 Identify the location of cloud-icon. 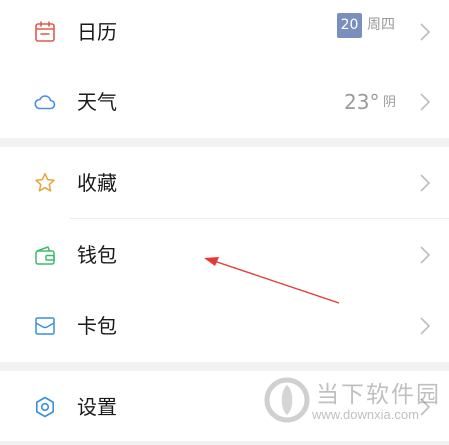
(45, 102).